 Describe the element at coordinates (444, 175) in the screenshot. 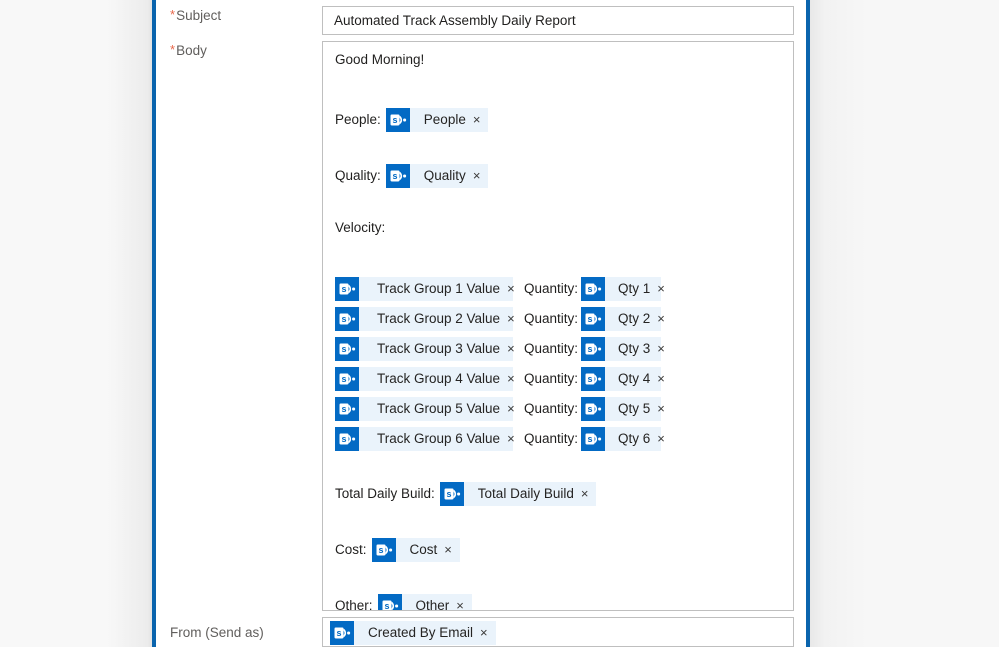

I see `quality-token-label: Quality` at that location.